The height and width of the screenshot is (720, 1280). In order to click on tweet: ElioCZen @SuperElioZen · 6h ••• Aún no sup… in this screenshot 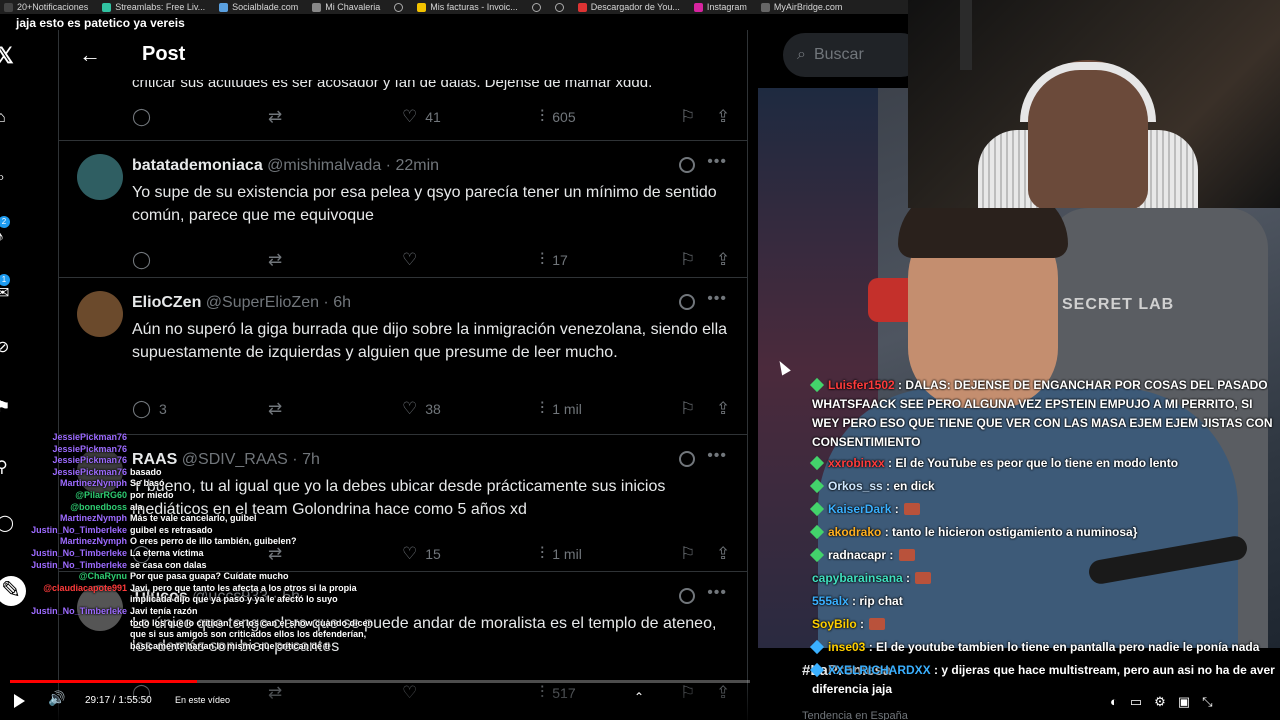, I will do `click(403, 355)`.